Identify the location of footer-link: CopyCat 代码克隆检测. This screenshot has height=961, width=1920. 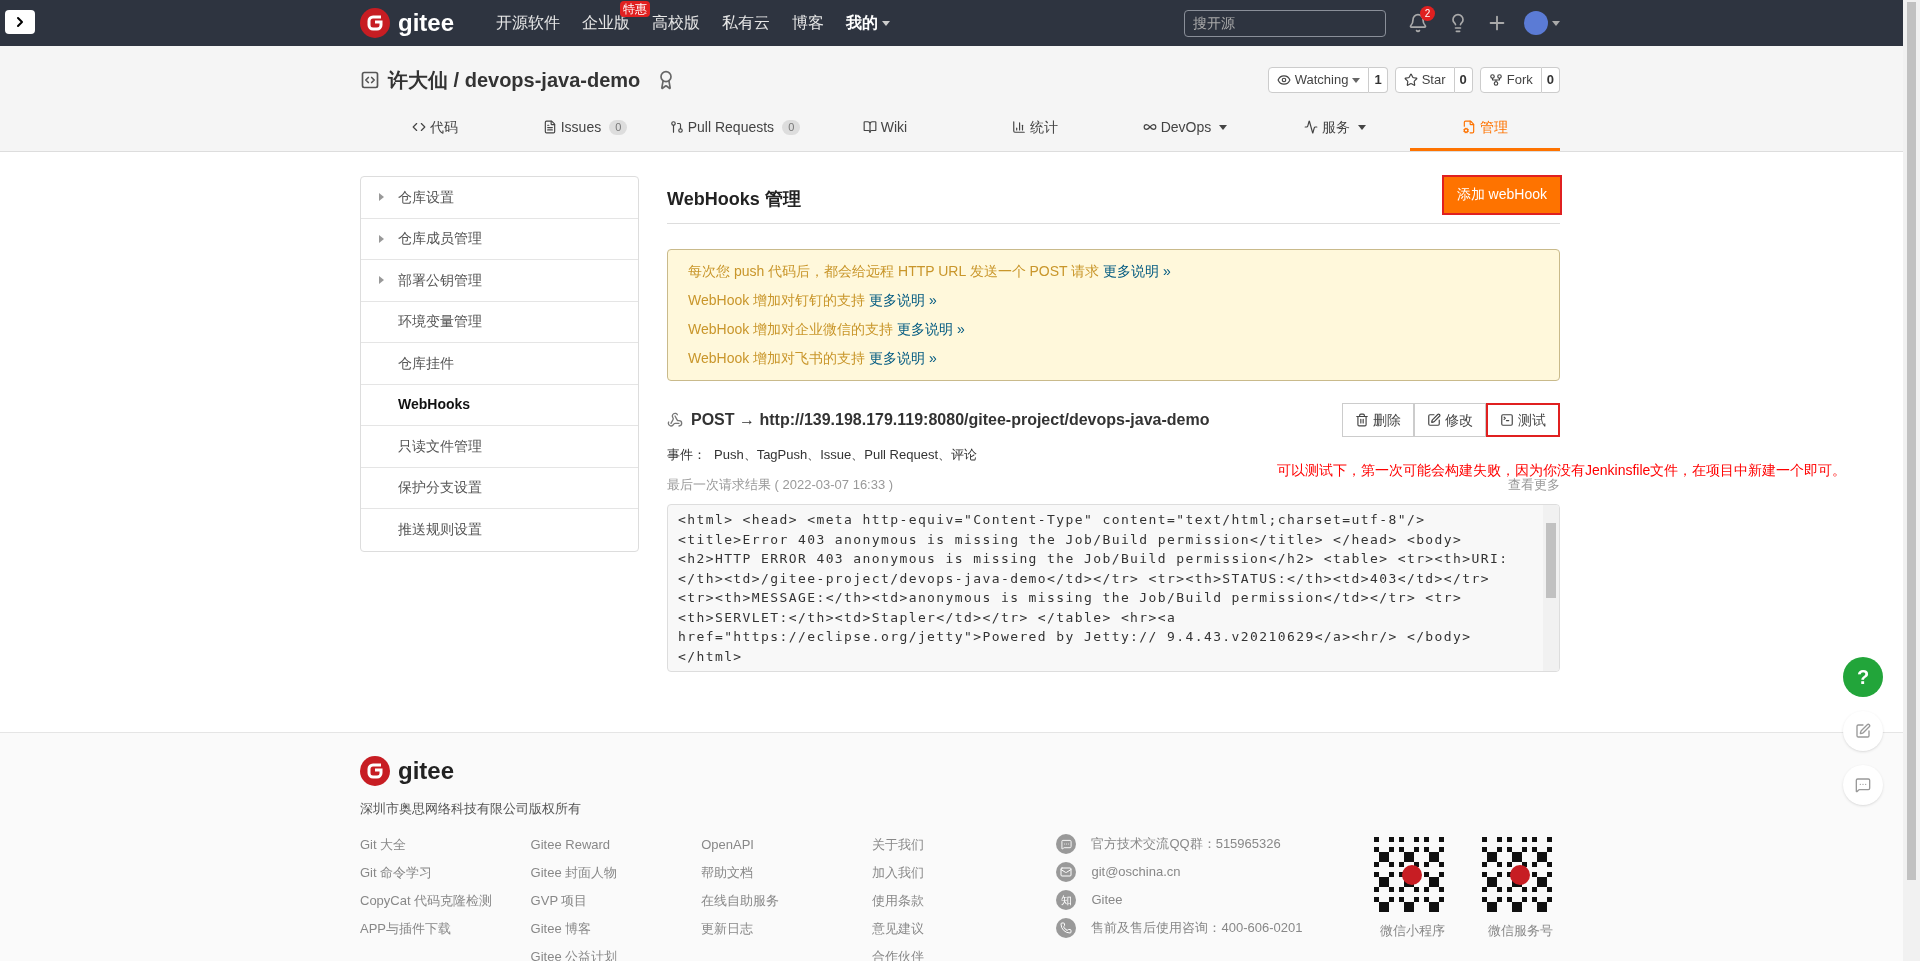
(445, 900).